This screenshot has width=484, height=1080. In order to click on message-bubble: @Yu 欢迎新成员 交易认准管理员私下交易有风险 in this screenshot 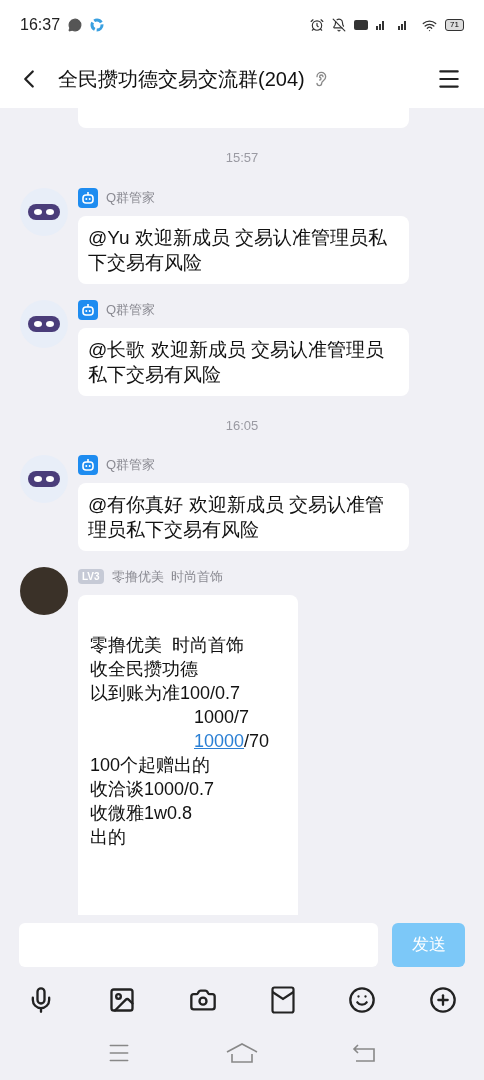, I will do `click(243, 249)`.